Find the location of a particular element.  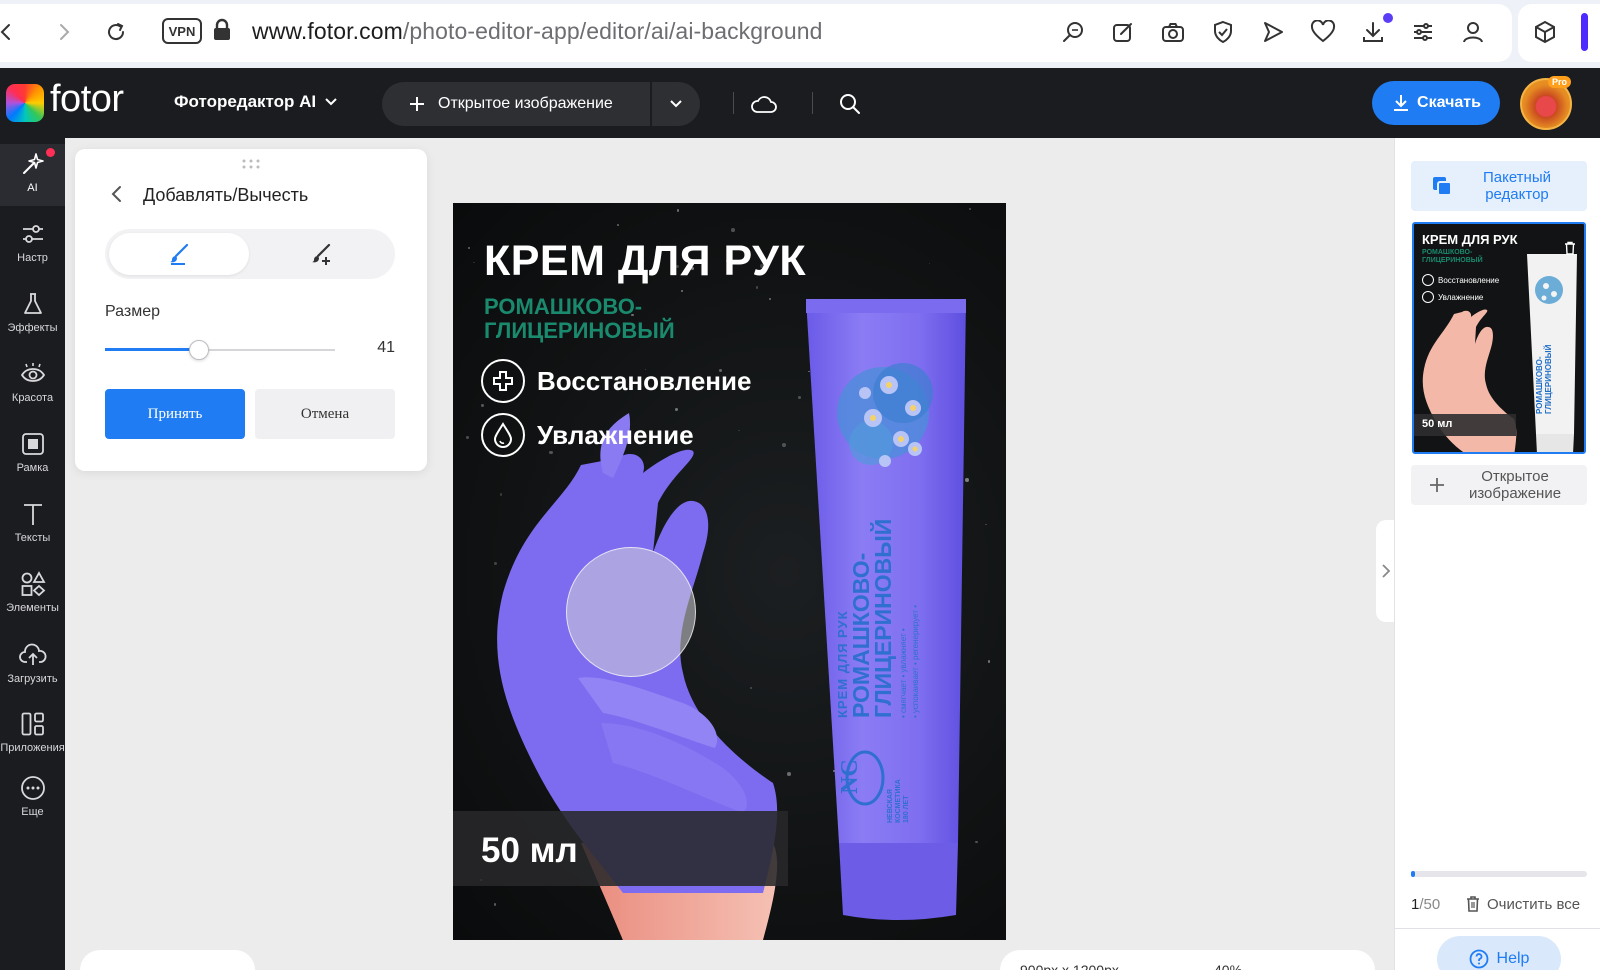

brush-cursor is located at coordinates (631, 612).